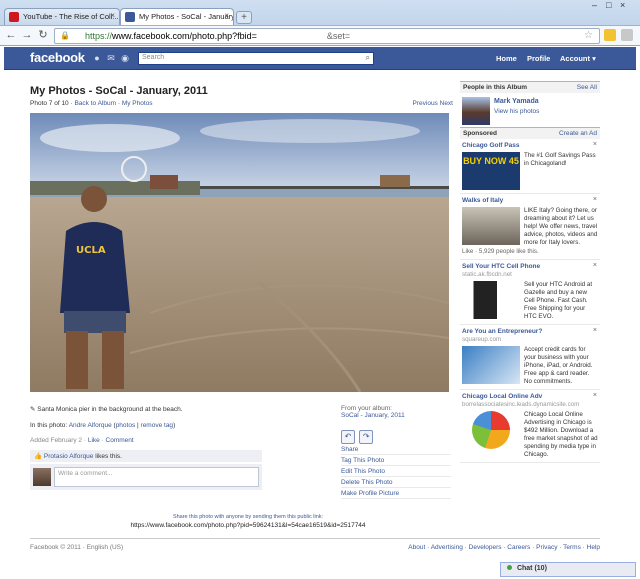 Image resolution: width=640 pixels, height=579 pixels. What do you see at coordinates (153, 57) in the screenshot?
I see `search-placeholder: Search` at bounding box center [153, 57].